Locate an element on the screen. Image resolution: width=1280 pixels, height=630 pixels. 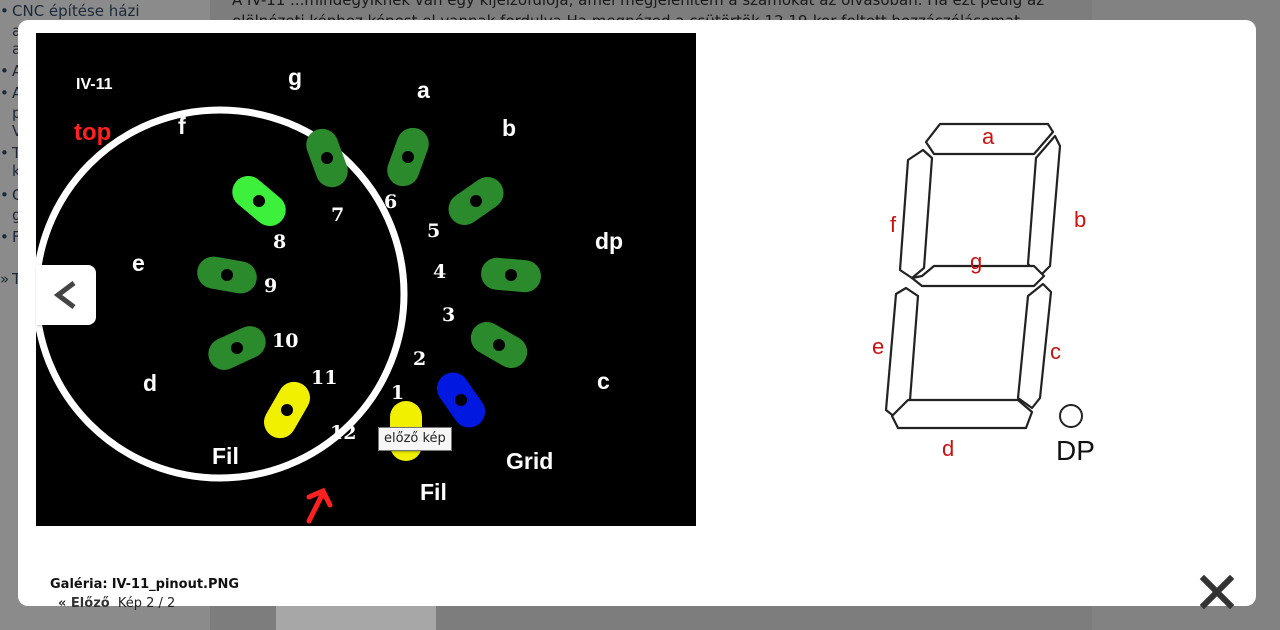
previous-image-button is located at coordinates (66, 295).